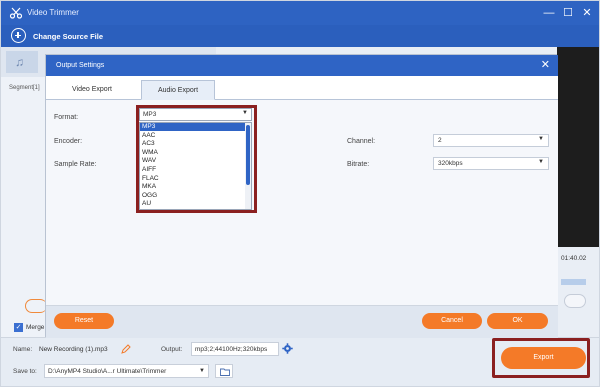 This screenshot has width=600, height=387. What do you see at coordinates (126, 349) in the screenshot?
I see `edit-pencil-icon` at bounding box center [126, 349].